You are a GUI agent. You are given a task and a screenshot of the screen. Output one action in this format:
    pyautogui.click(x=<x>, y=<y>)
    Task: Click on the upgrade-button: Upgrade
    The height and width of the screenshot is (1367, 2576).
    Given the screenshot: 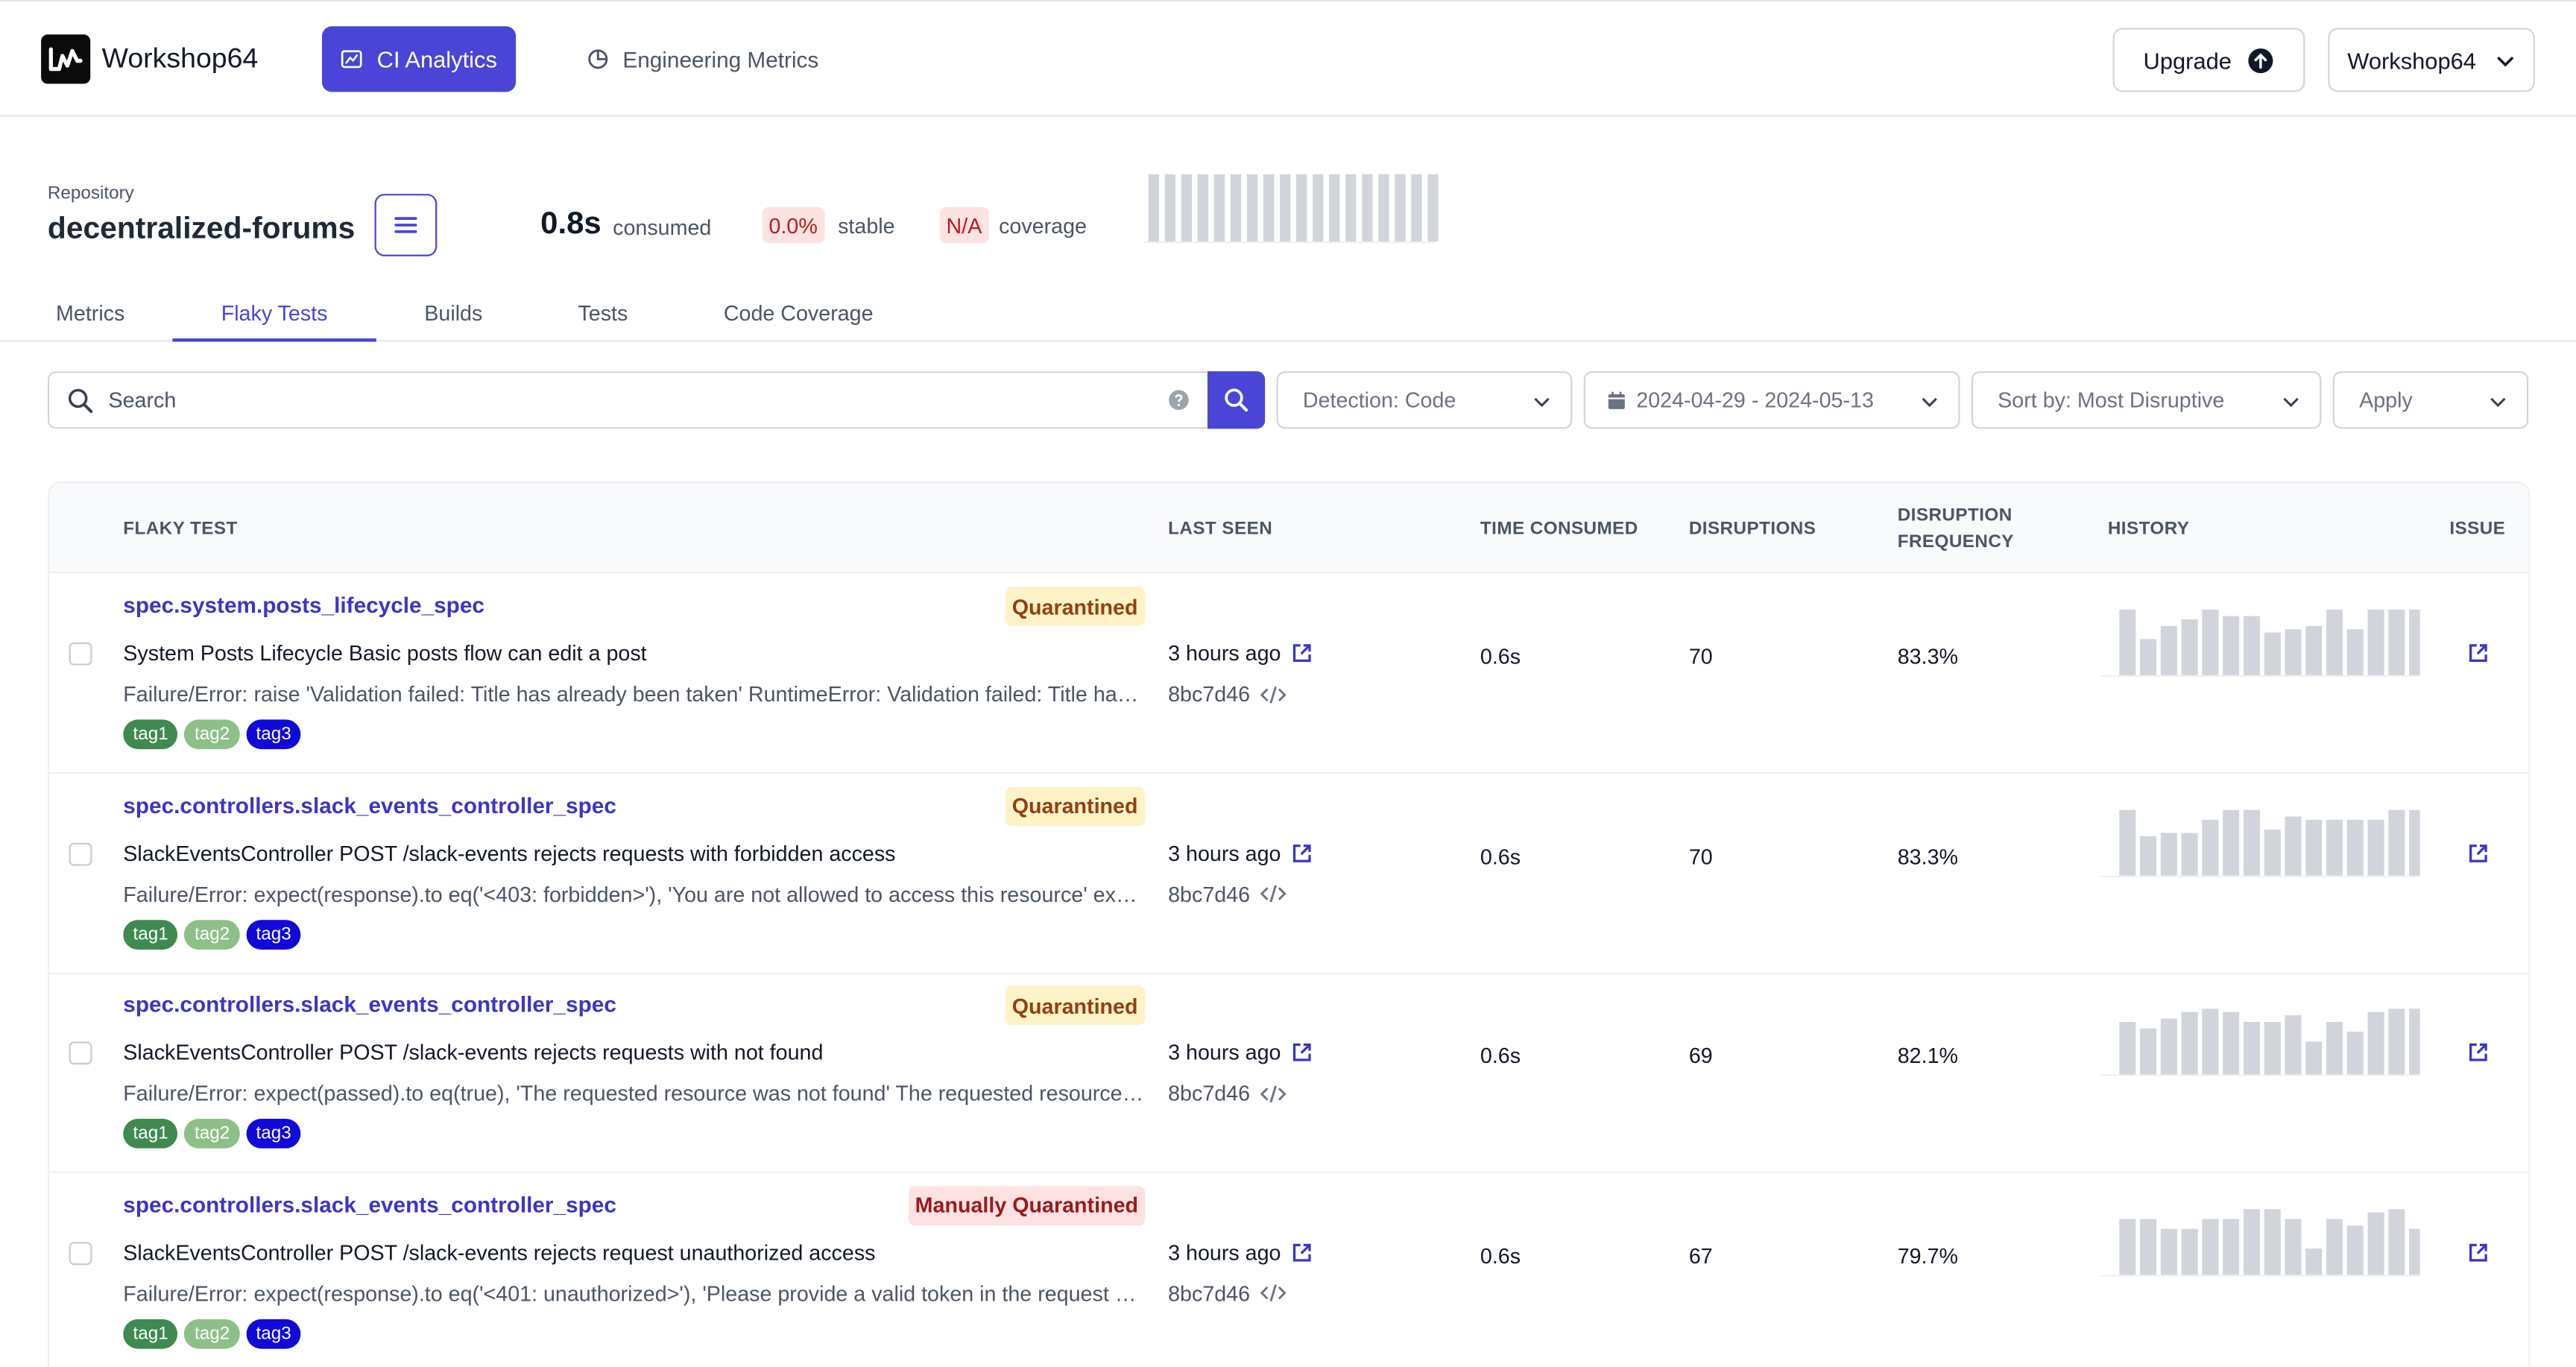 What is the action you would take?
    pyautogui.click(x=2208, y=60)
    